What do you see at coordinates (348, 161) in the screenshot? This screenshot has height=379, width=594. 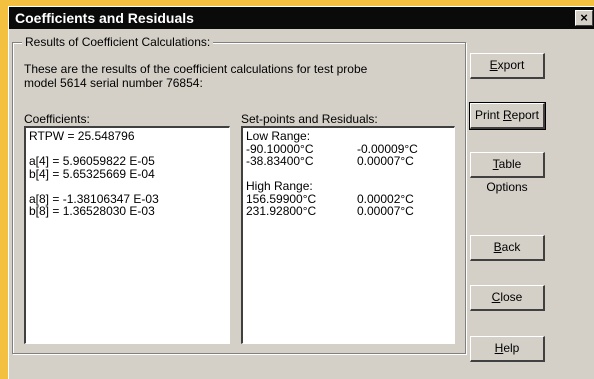 I see `residual-row: -38.83400°C 0.00007°C` at bounding box center [348, 161].